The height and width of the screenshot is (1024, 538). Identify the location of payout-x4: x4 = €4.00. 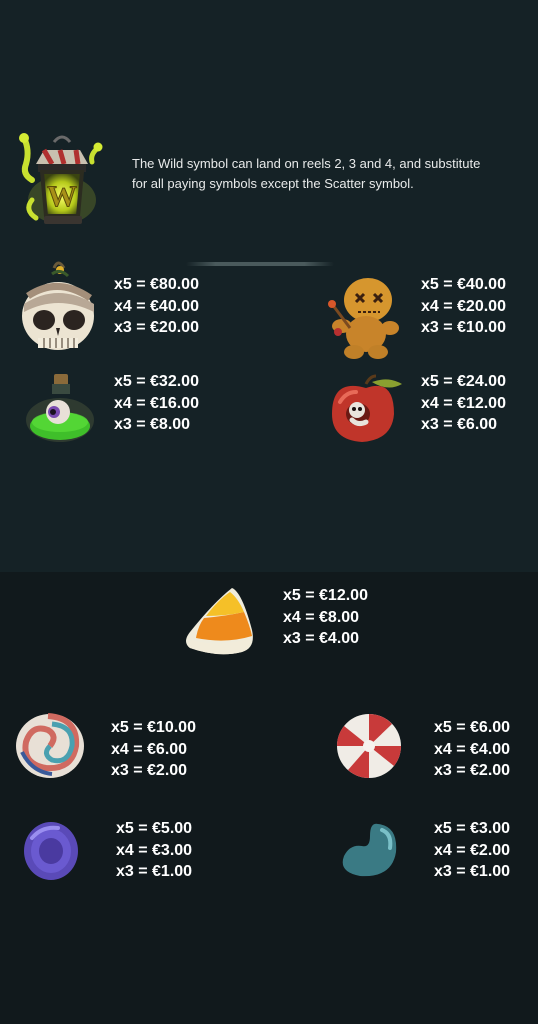
(472, 749).